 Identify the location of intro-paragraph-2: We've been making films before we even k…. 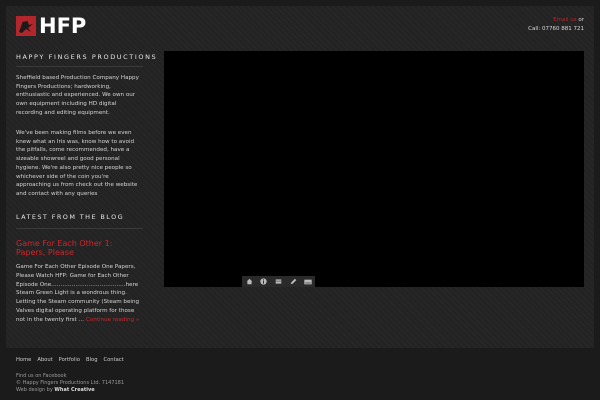
(77, 163).